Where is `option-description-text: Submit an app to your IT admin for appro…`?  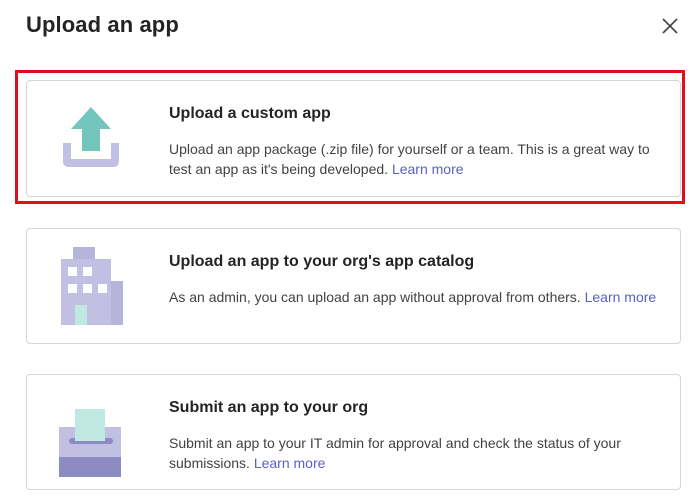 option-description-text: Submit an app to your IT admin for appro… is located at coordinates (395, 453).